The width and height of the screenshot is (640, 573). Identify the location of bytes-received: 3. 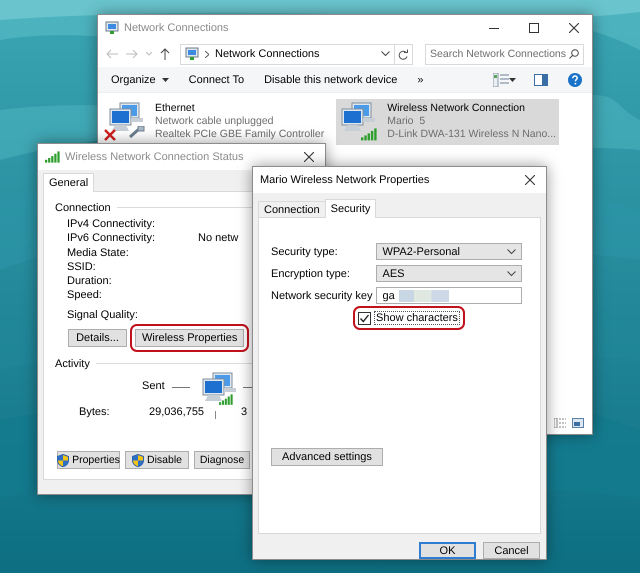
(244, 412).